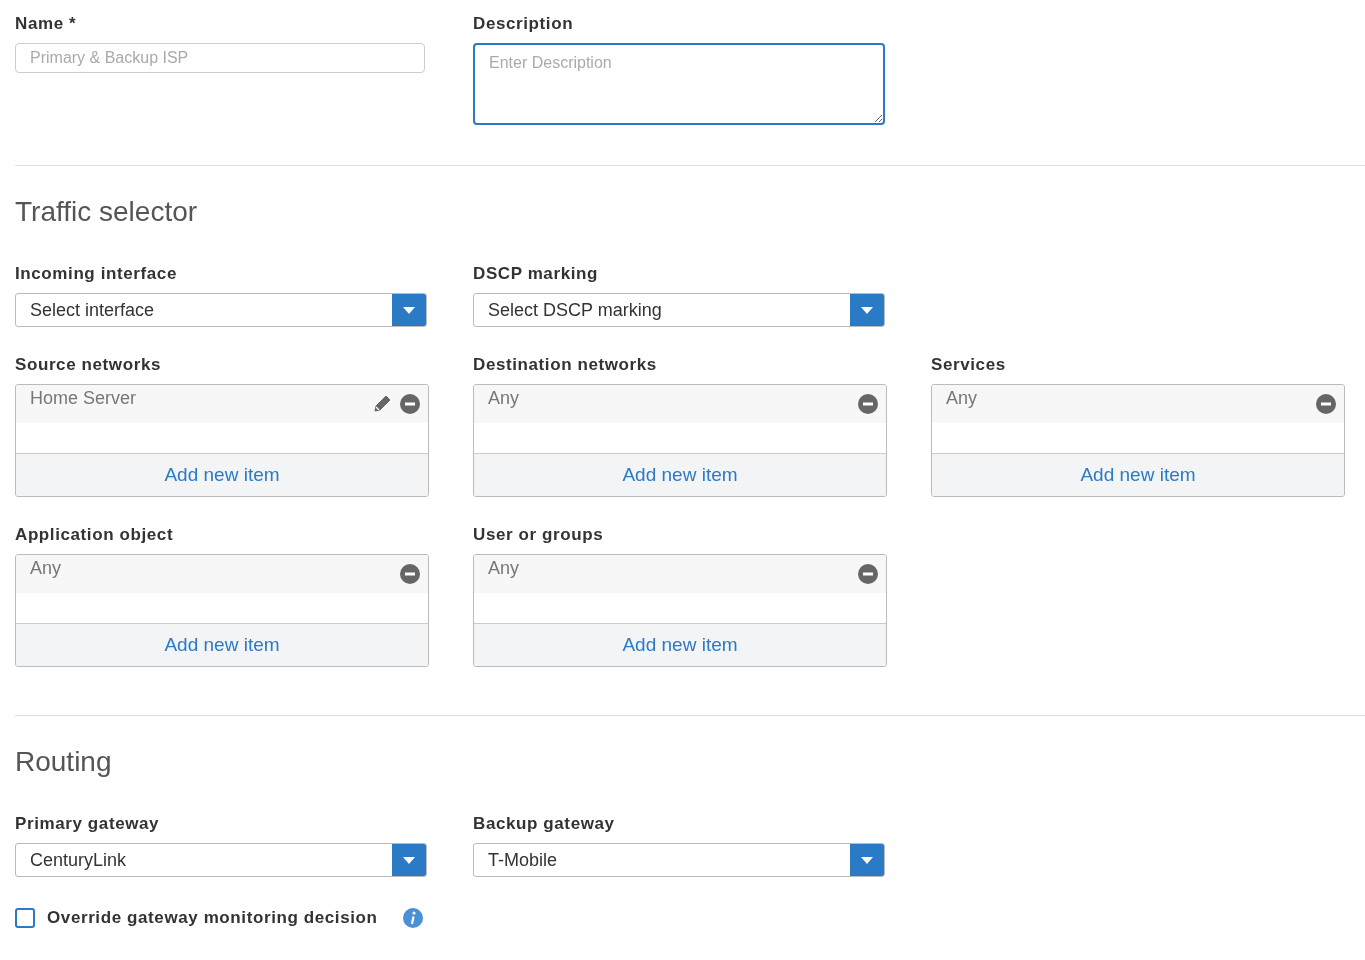  Describe the element at coordinates (96, 274) in the screenshot. I see `field-label: Incoming interface` at that location.